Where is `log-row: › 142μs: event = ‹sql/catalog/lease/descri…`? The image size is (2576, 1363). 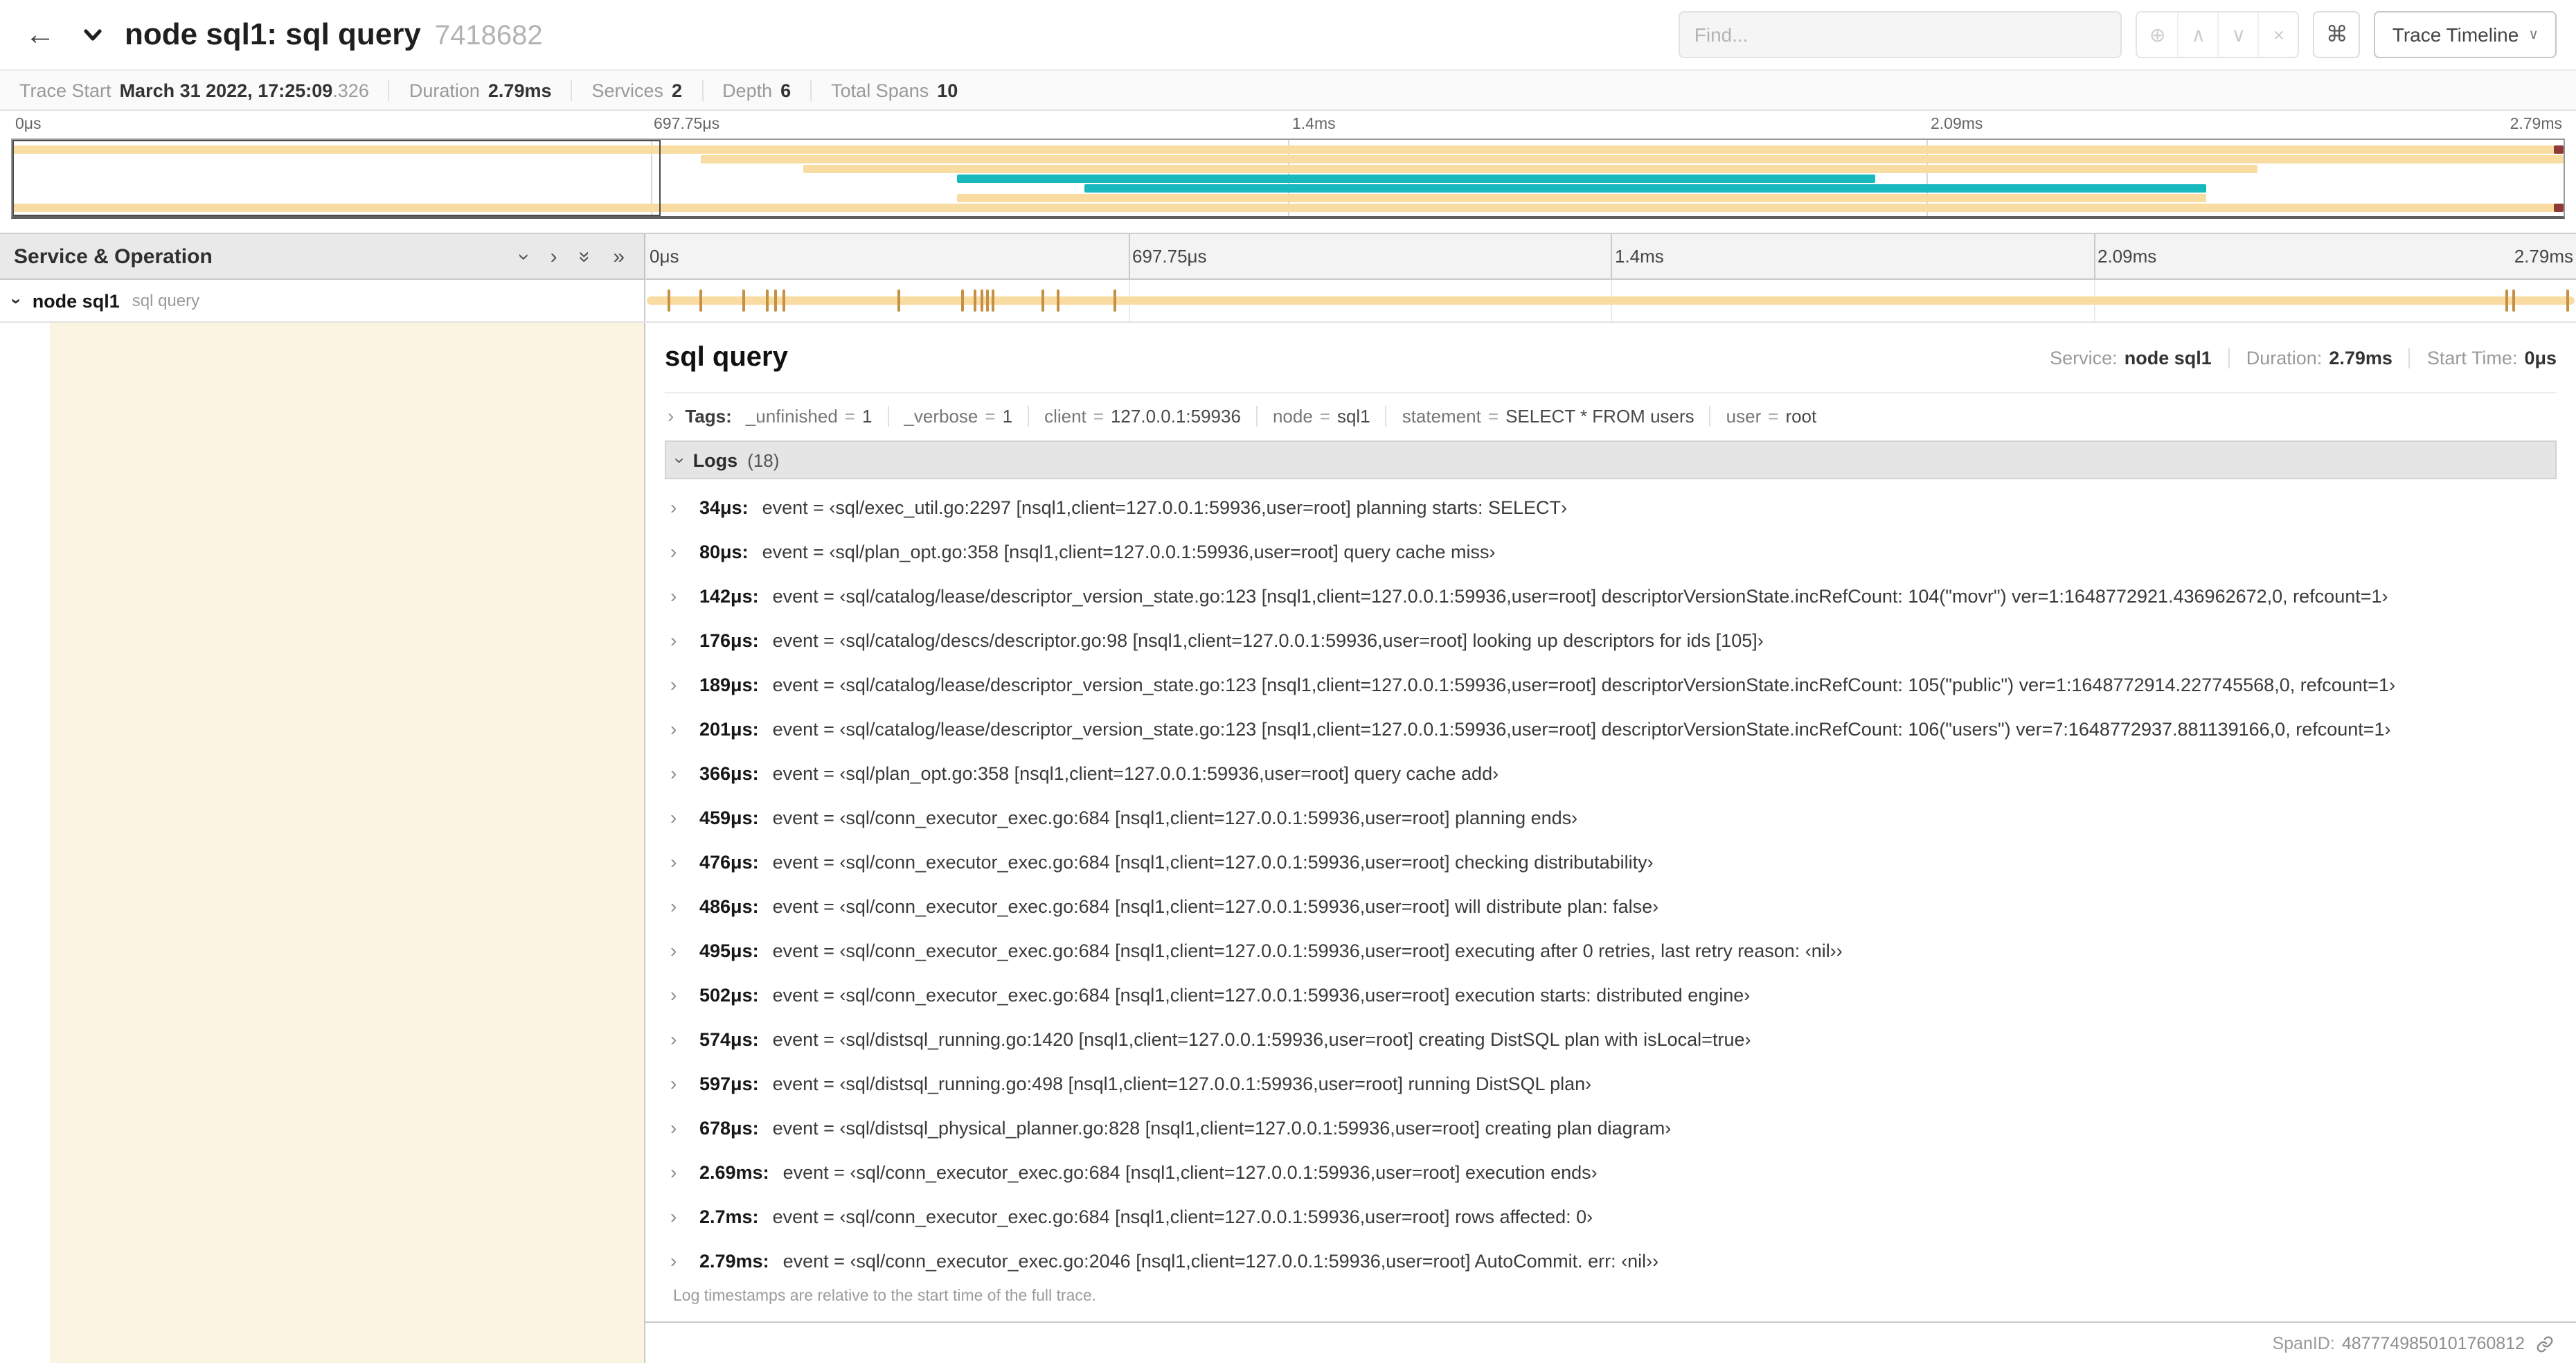 log-row: › 142μs: event = ‹sql/catalog/lease/descri… is located at coordinates (1611, 595).